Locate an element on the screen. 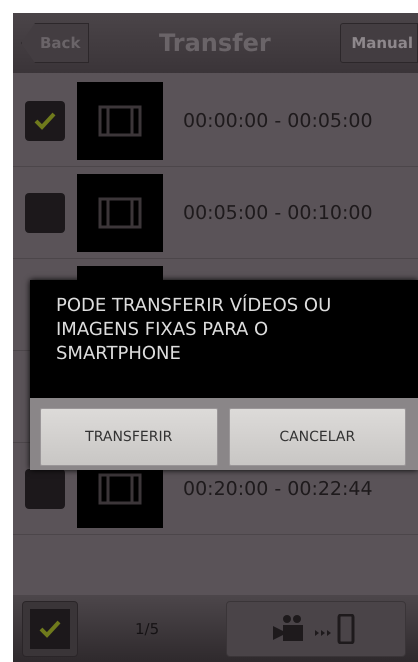 This screenshot has width=418, height=662. time-range: 00:00:00 - 00:05:00 is located at coordinates (278, 121).